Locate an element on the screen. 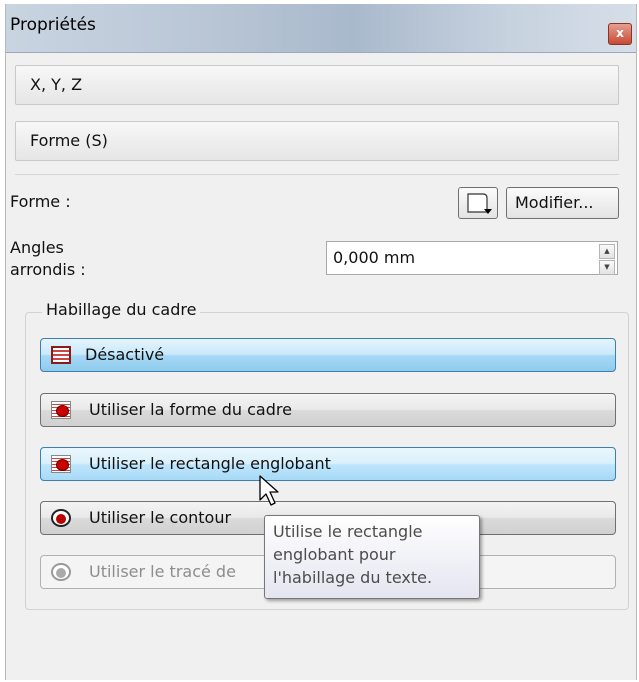 The height and width of the screenshot is (682, 639). contour-icon is located at coordinates (61, 518).